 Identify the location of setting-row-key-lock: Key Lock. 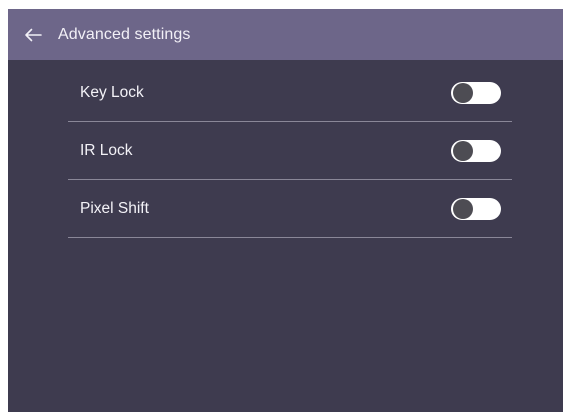
(290, 93).